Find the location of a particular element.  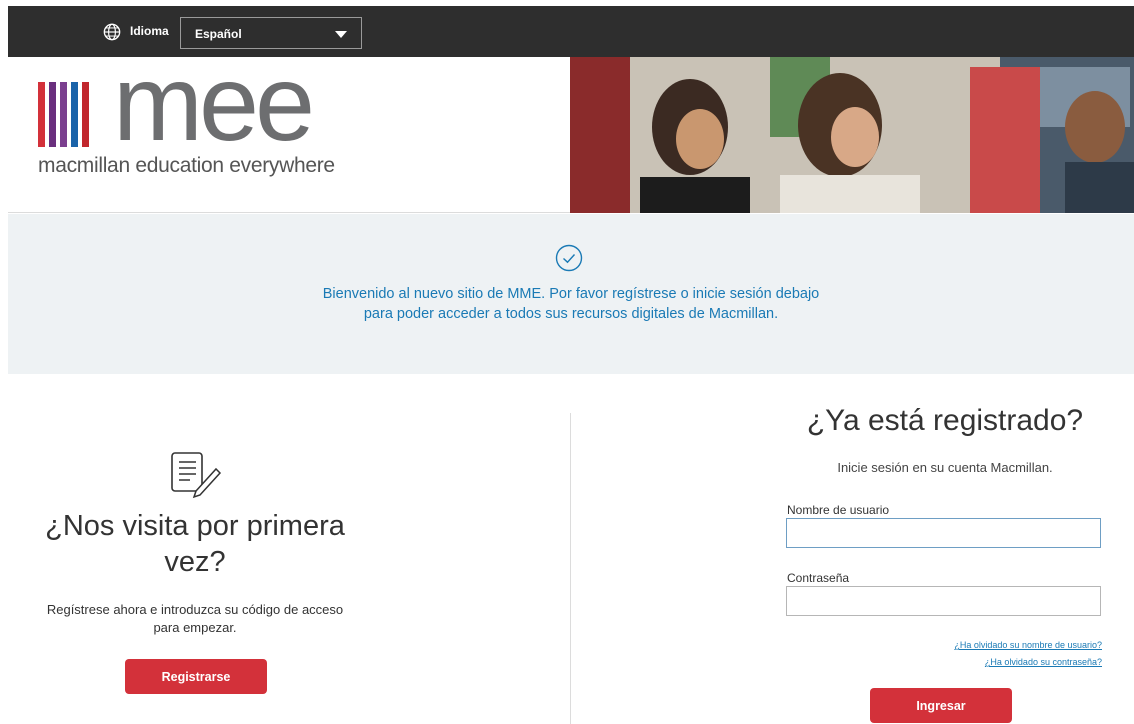

password-input is located at coordinates (943, 601).